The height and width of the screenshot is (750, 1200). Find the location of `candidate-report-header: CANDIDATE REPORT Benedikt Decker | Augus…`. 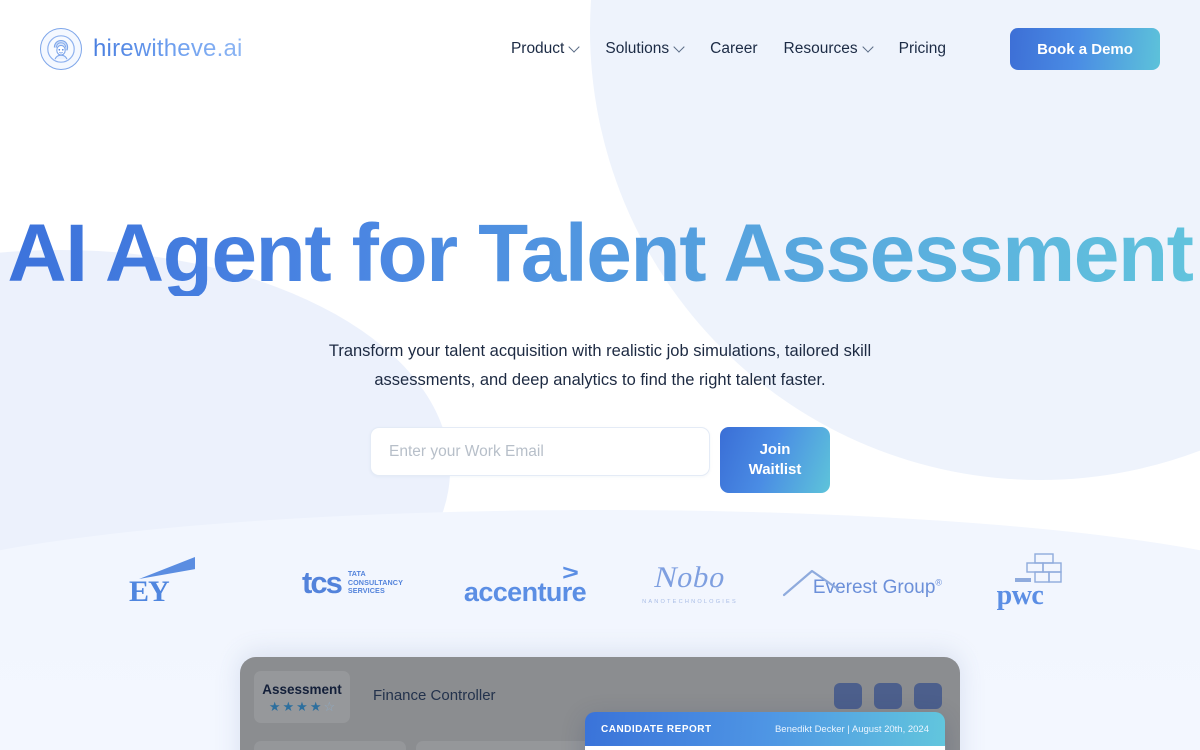

candidate-report-header: CANDIDATE REPORT Benedikt Decker | Augus… is located at coordinates (765, 729).